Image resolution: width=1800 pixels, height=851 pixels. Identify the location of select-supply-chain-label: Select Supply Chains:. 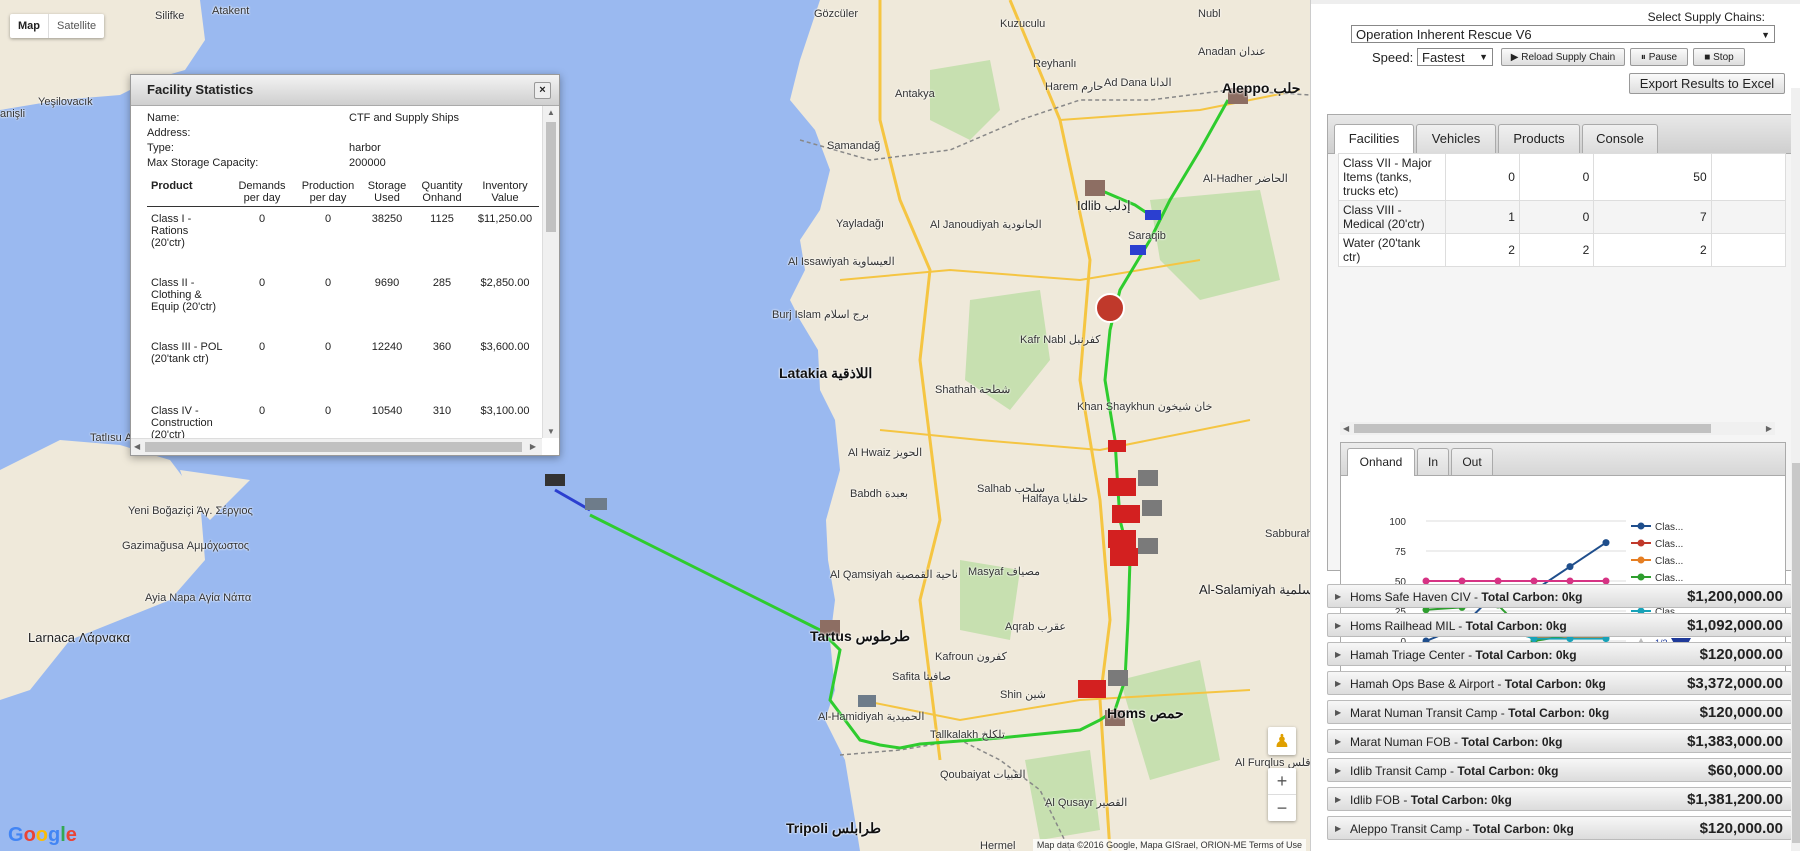
(1706, 17).